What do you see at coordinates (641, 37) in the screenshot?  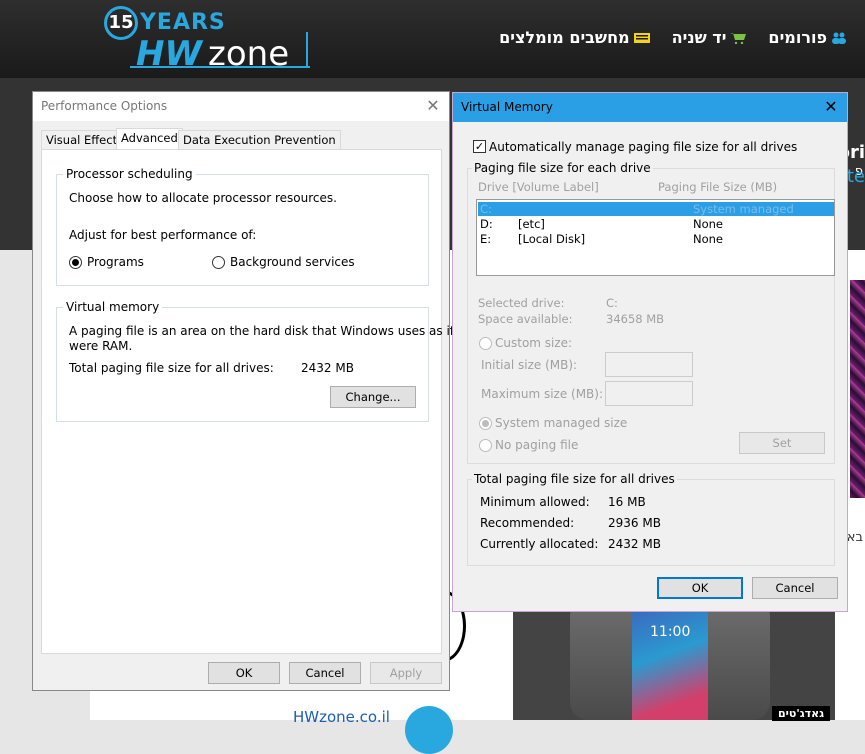 I see `keyboard-icon` at bounding box center [641, 37].